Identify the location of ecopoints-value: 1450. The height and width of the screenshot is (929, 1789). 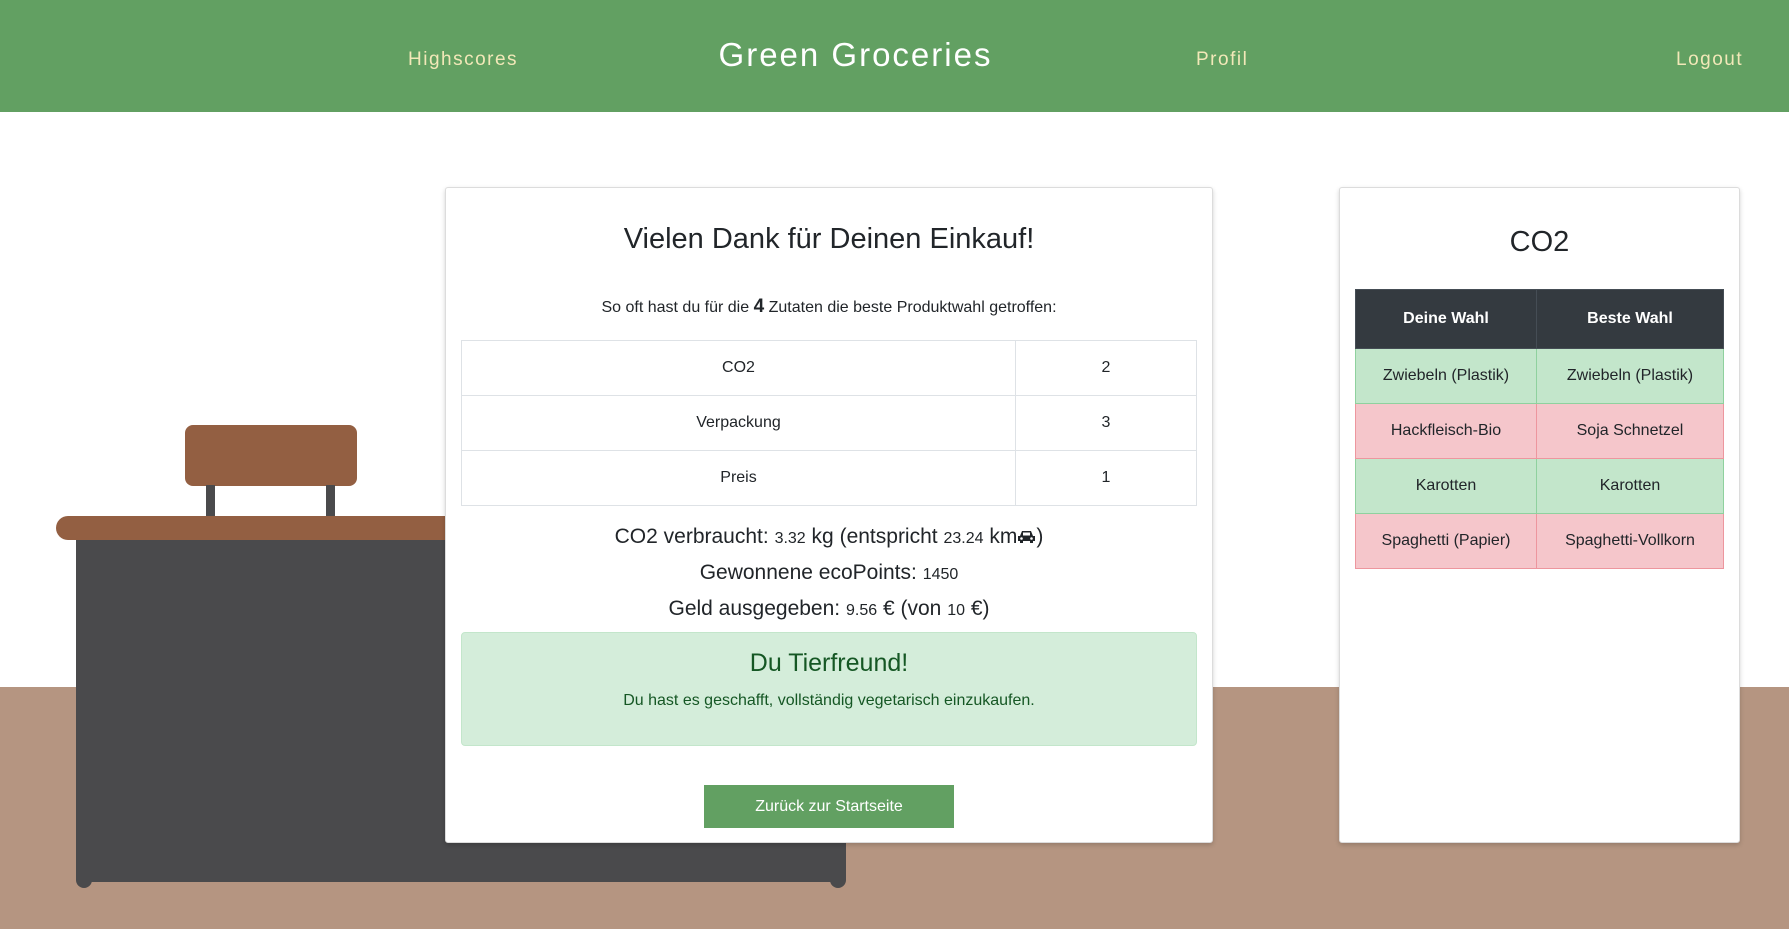
(940, 574).